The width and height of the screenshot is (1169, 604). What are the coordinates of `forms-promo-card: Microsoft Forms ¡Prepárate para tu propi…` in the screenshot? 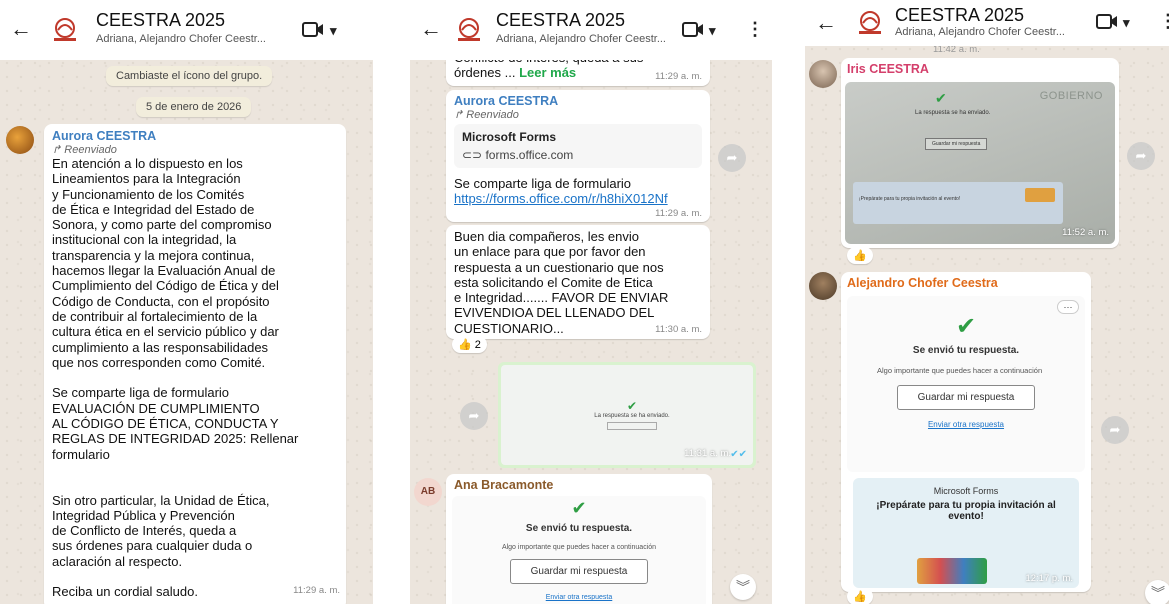 It's located at (966, 533).